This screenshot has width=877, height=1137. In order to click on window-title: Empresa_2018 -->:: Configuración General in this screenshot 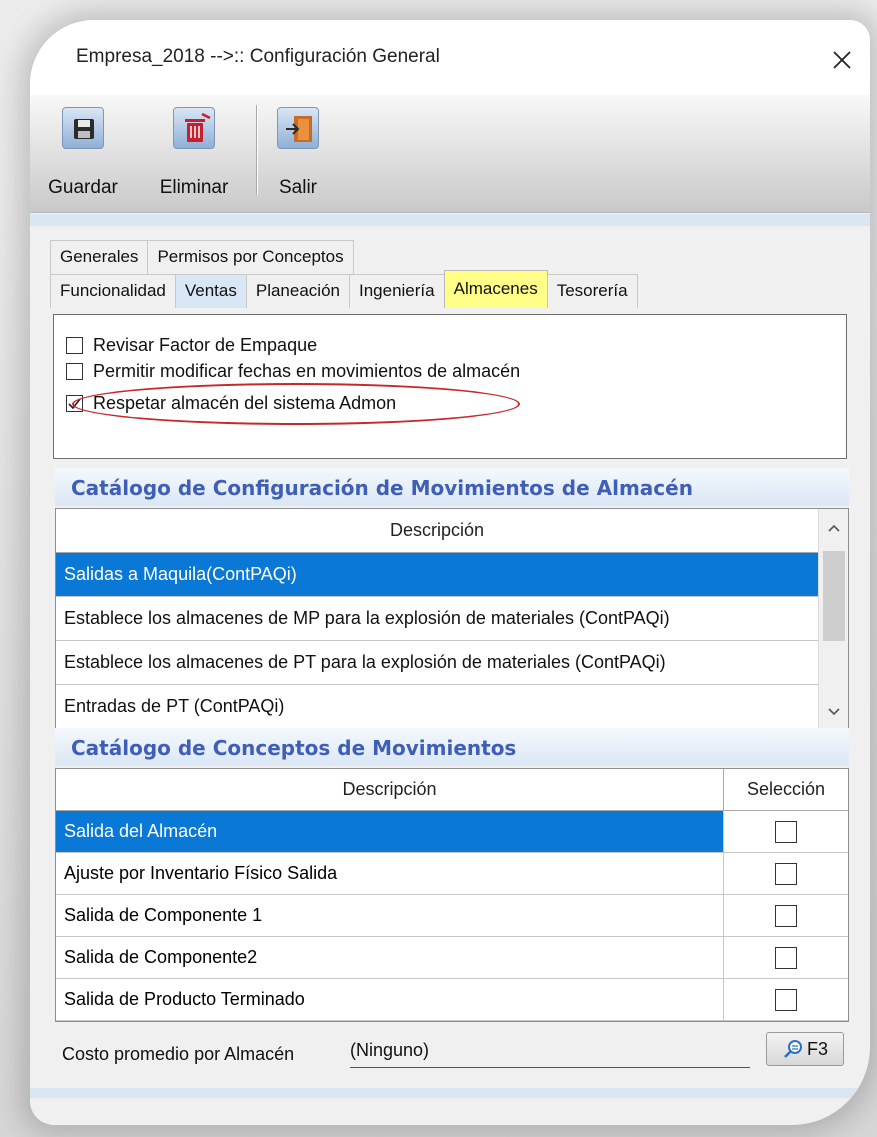, I will do `click(258, 56)`.